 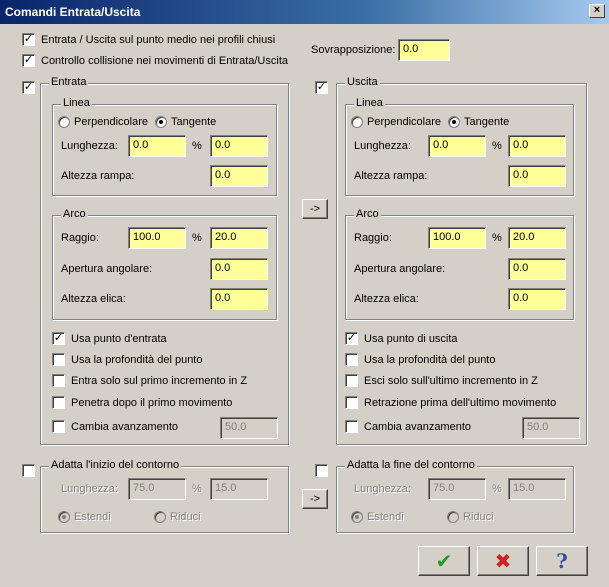 I want to click on exit-retract-checkbox, so click(x=351, y=402).